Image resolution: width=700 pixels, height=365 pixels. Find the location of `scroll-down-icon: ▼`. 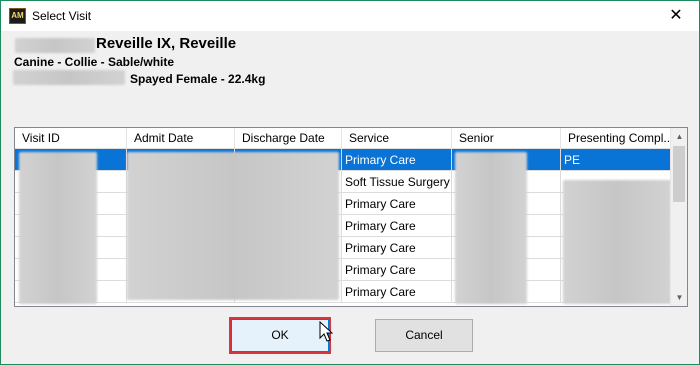

scroll-down-icon: ▼ is located at coordinates (679, 297).